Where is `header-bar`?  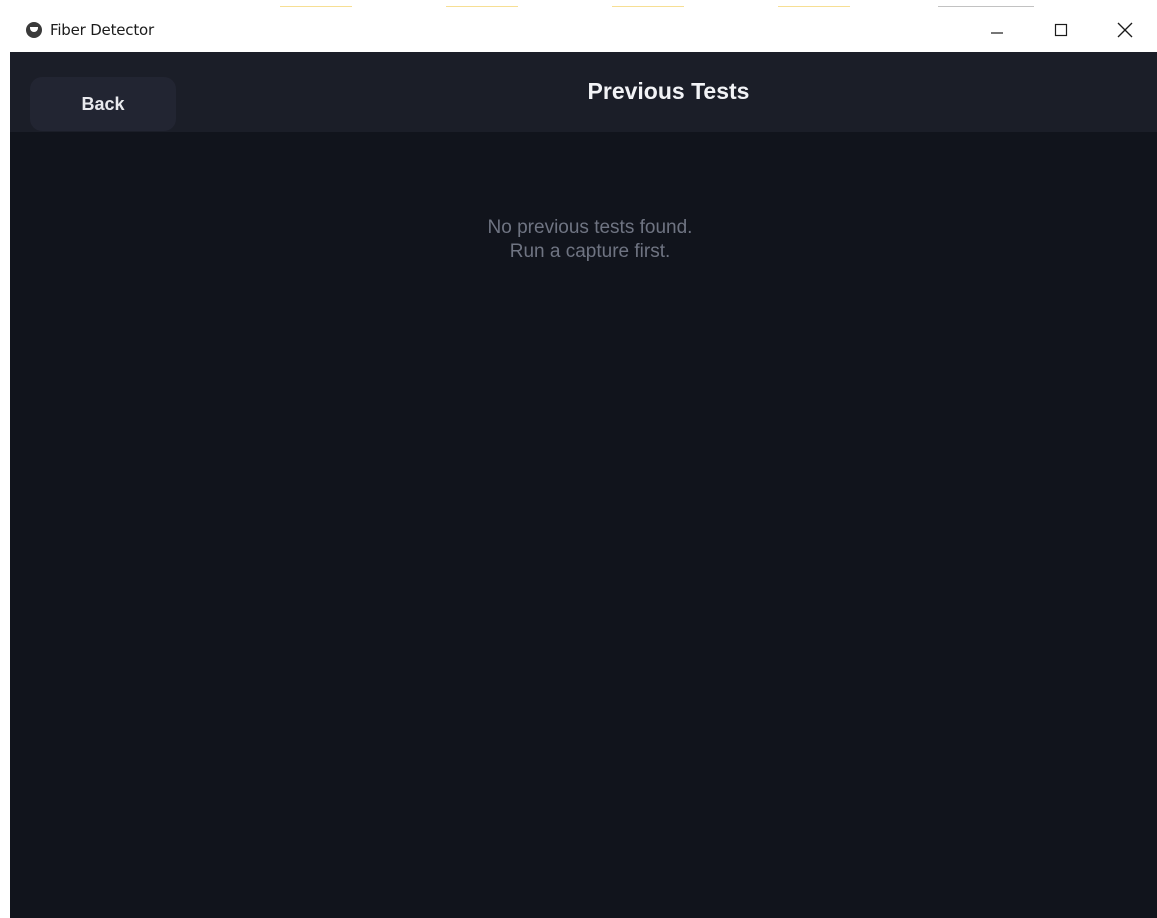
header-bar is located at coordinates (583, 92).